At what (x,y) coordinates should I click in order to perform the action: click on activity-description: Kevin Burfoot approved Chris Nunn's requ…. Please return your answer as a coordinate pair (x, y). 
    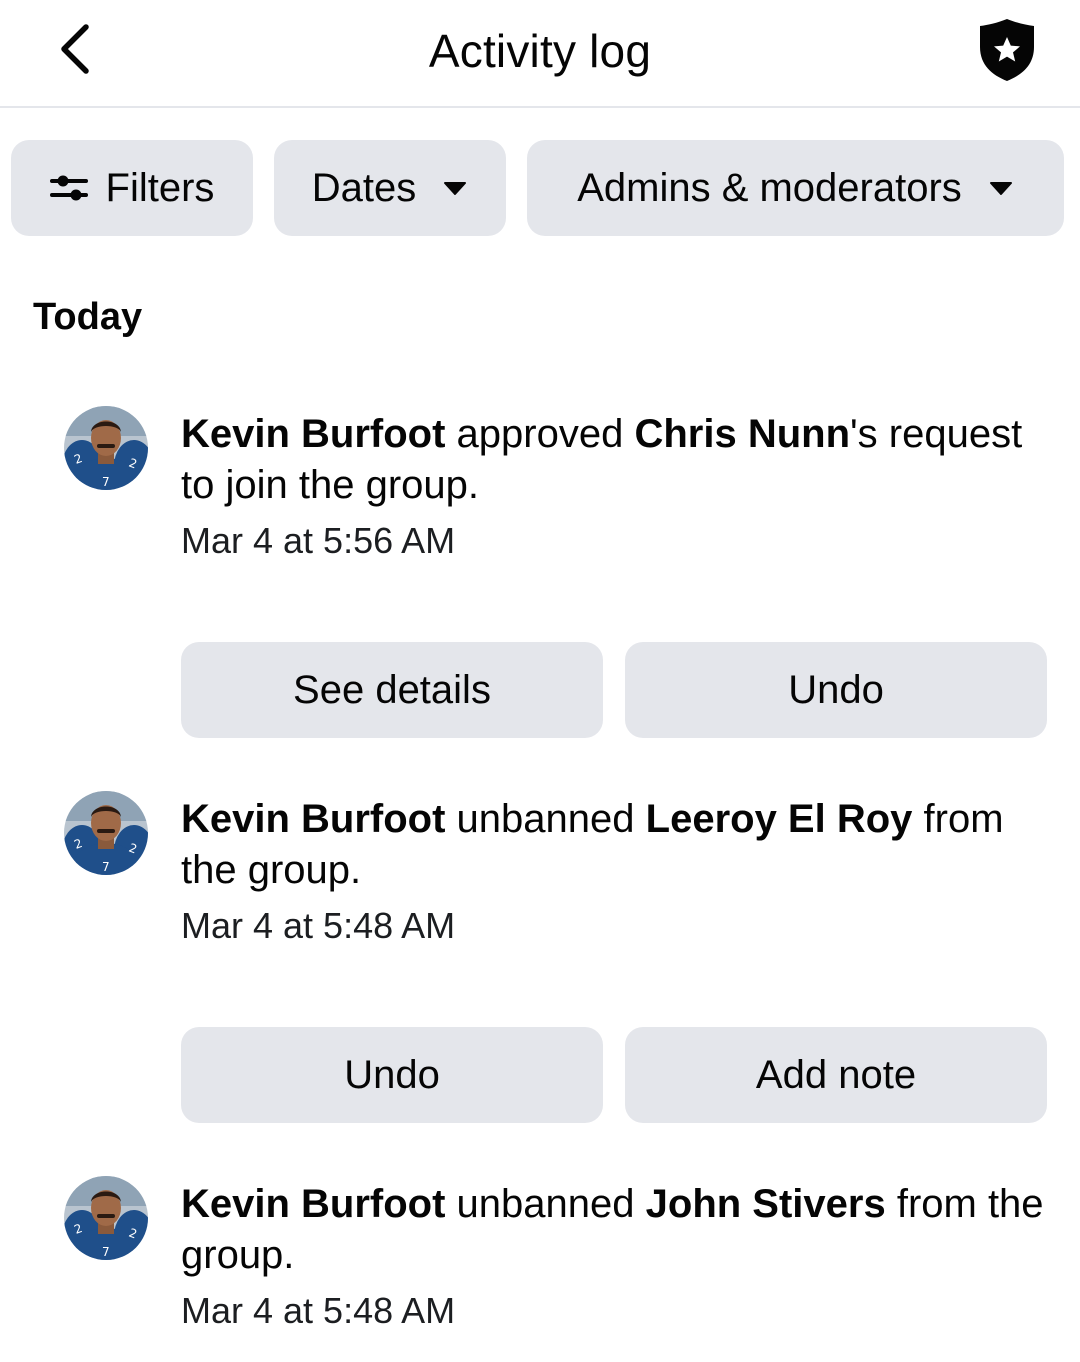
    Looking at the image, I should click on (621, 460).